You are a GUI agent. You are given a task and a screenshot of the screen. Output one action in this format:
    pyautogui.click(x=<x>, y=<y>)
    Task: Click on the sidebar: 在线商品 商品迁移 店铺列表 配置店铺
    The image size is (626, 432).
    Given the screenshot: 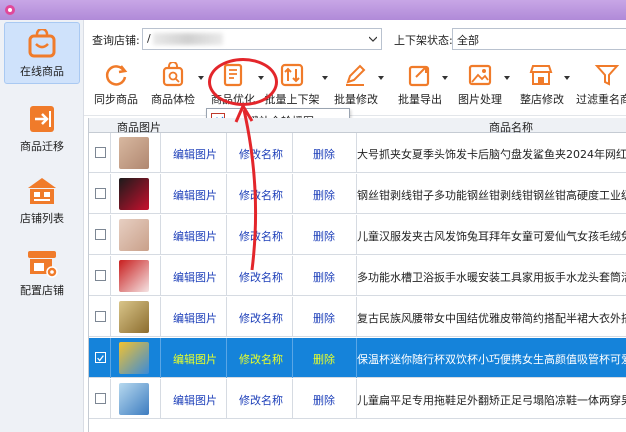 What is the action you would take?
    pyautogui.click(x=42, y=226)
    